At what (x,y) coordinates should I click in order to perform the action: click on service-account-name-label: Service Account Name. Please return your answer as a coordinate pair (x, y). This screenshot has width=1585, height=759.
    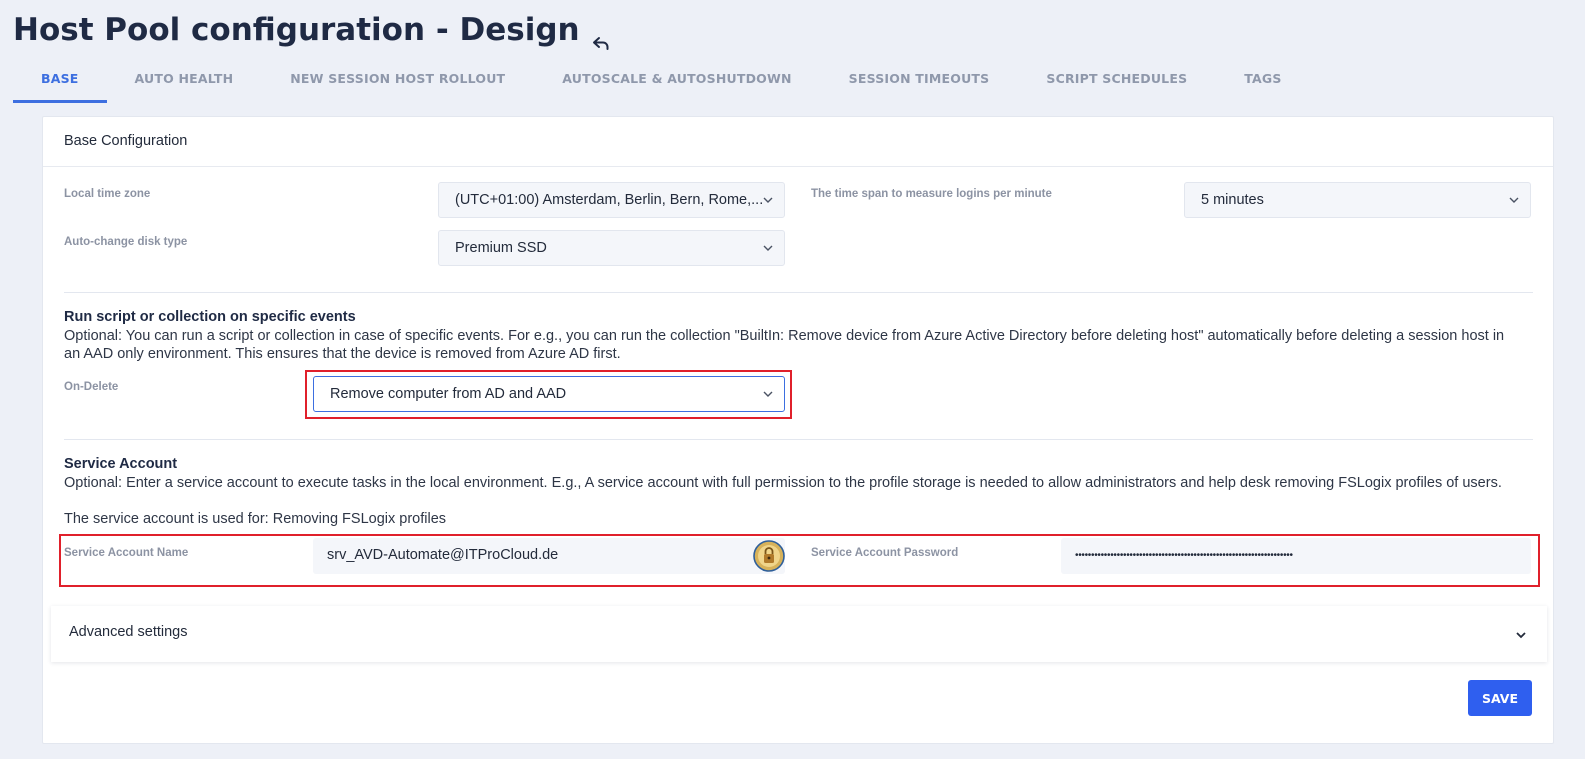
    Looking at the image, I should click on (126, 553).